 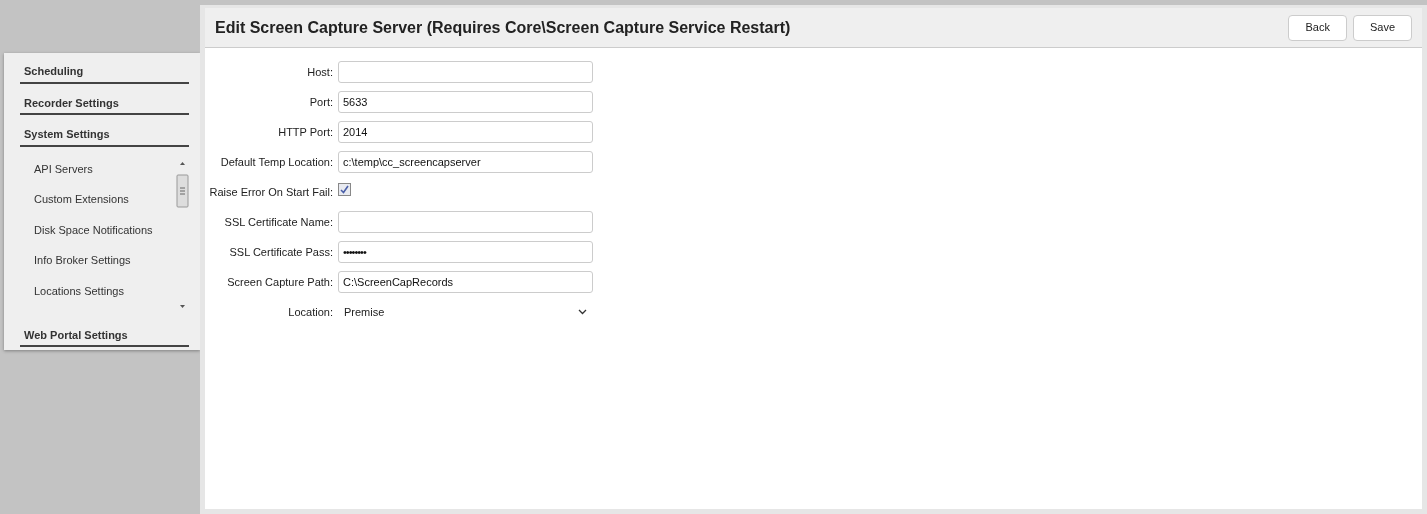 I want to click on sidebar-item: Locations Settings, so click(x=98, y=297).